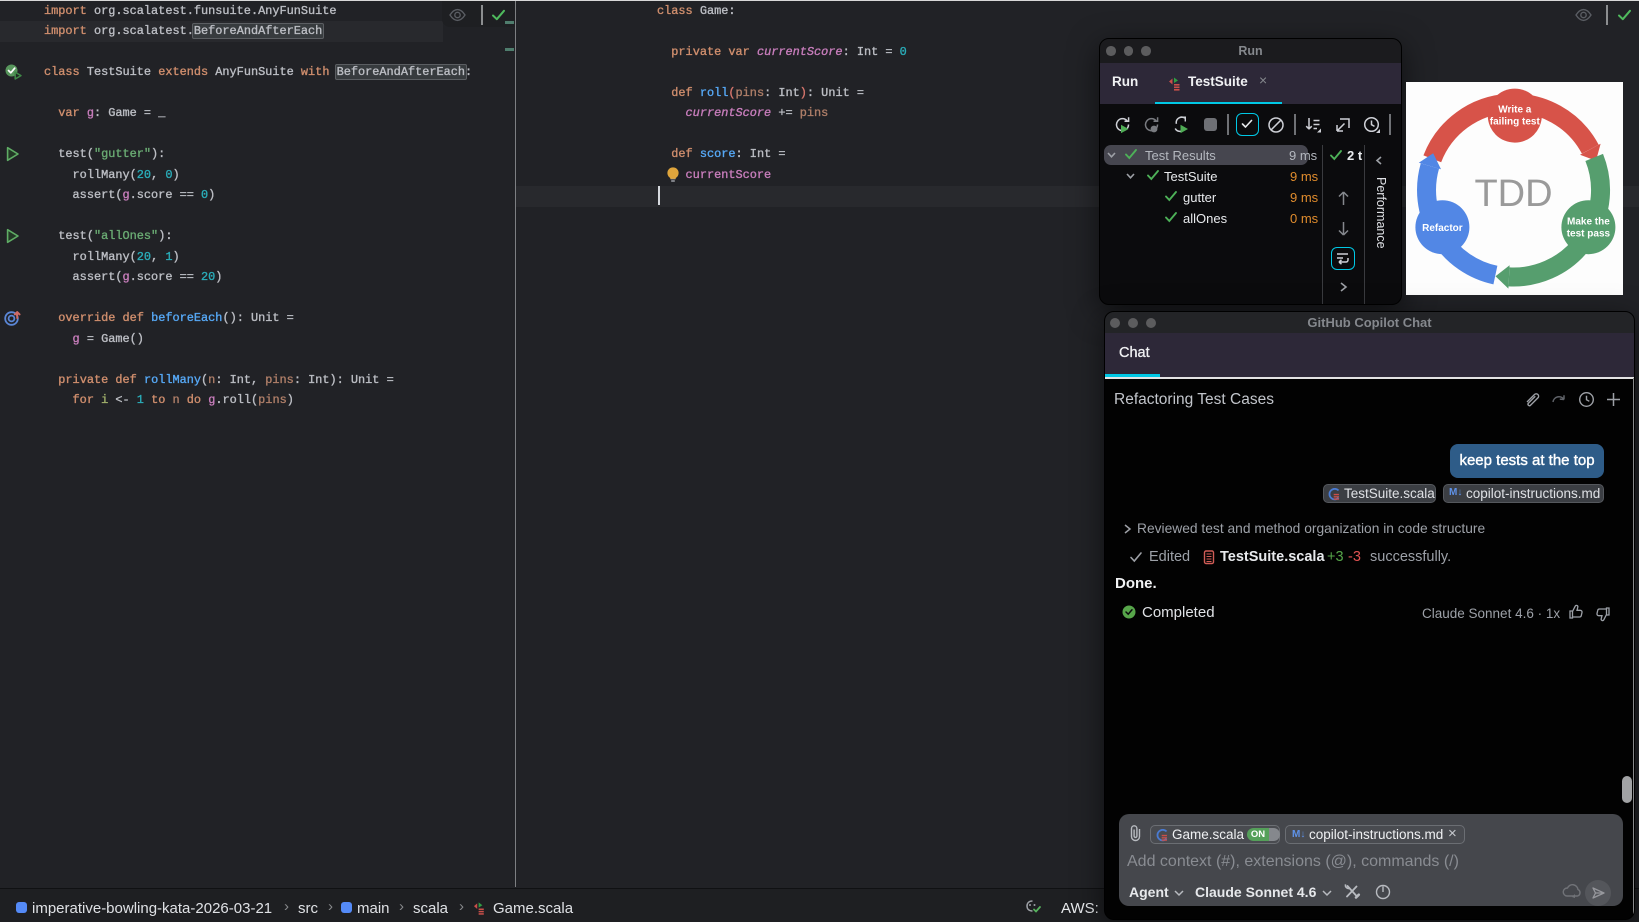 This screenshot has width=1639, height=922. Describe the element at coordinates (1513, 194) in the screenshot. I see `svg-text: TDD` at that location.